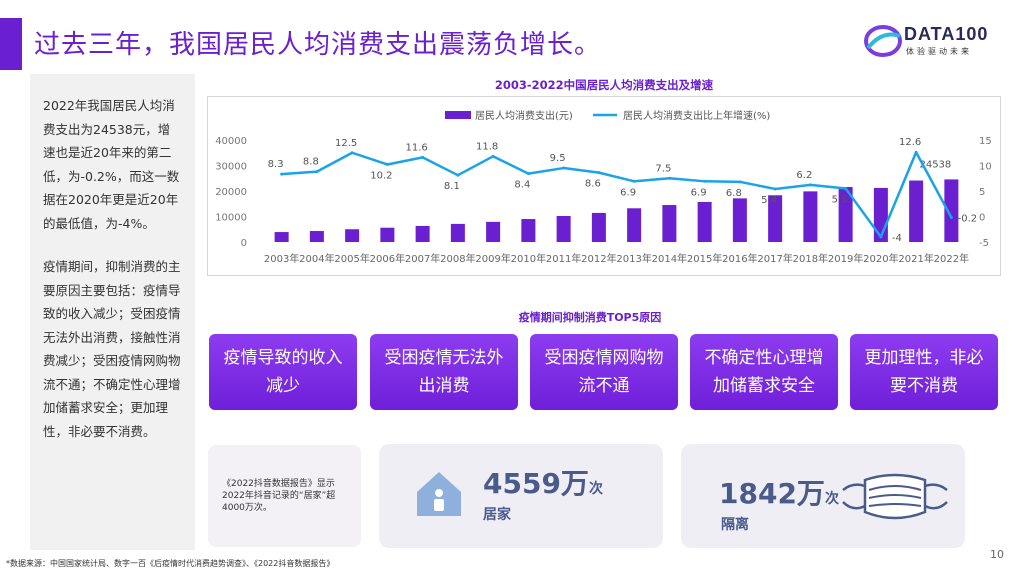 This screenshot has width=1024, height=576. I want to click on title-accent-bar, so click(11, 44).